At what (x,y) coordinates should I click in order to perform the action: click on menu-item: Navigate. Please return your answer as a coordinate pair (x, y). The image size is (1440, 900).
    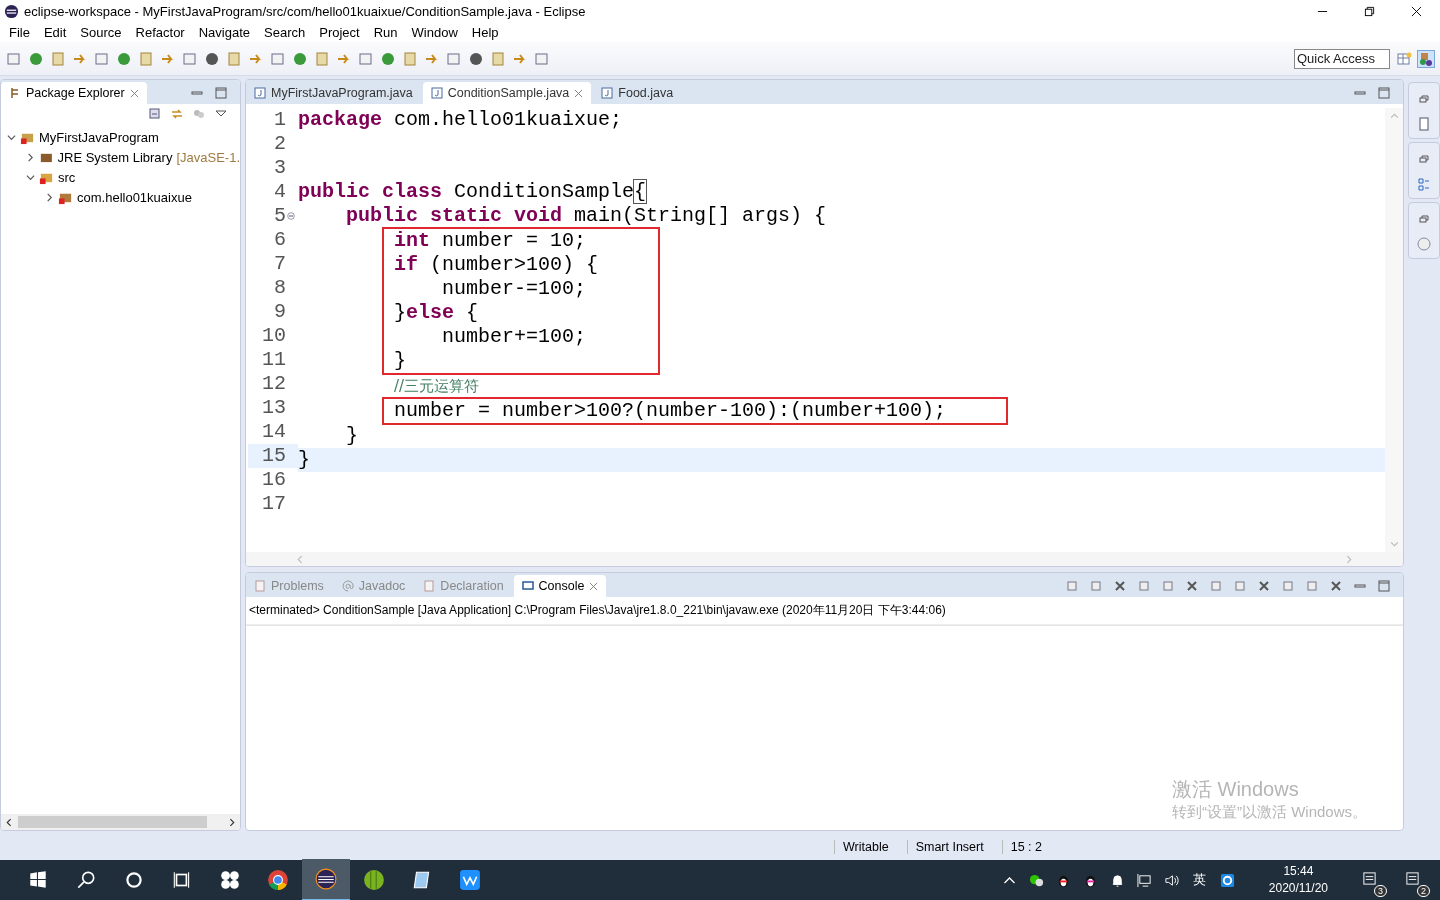
    Looking at the image, I should click on (224, 32).